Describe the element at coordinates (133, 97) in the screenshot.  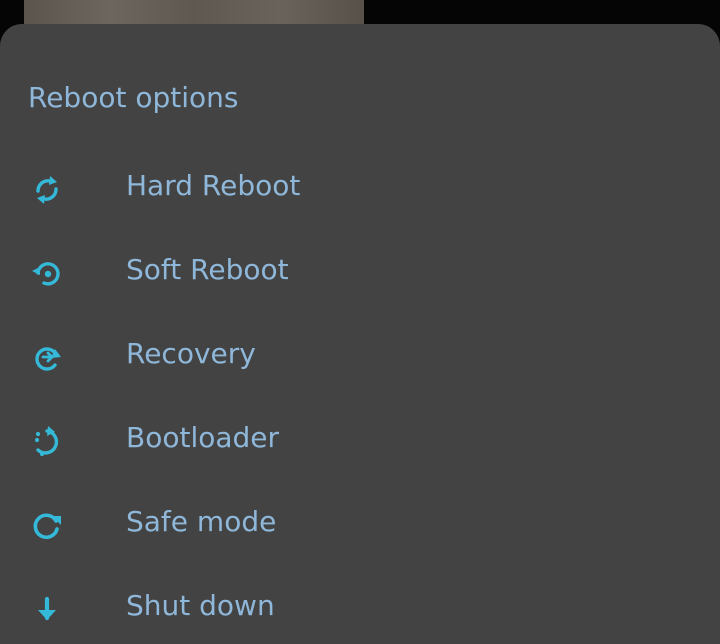
I see `reboot-options-title: Reboot options` at that location.